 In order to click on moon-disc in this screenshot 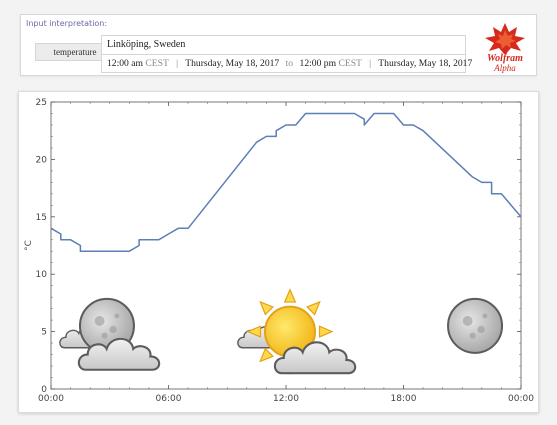, I will do `click(475, 325)`.